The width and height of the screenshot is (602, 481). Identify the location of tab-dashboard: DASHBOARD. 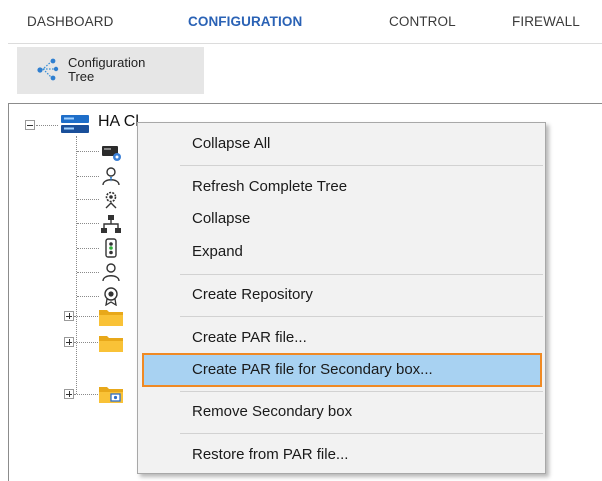
(70, 21).